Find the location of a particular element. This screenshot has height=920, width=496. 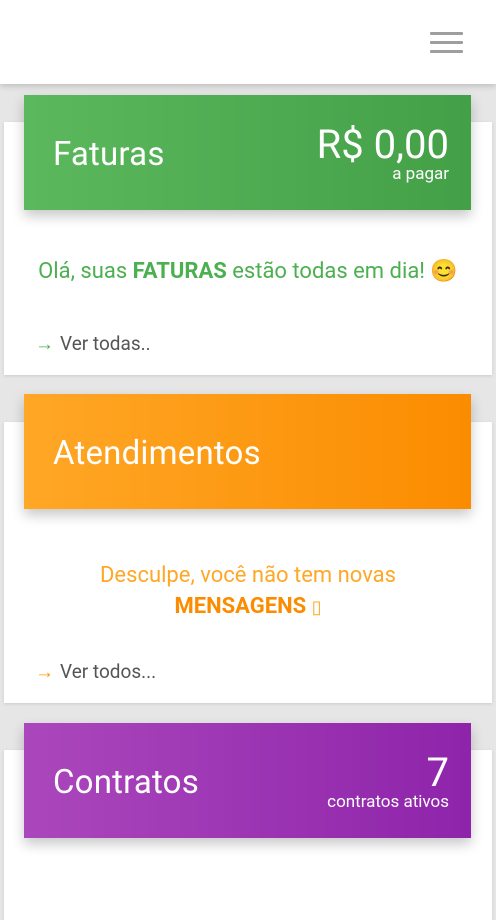

contratos-count: 7 is located at coordinates (437, 772).